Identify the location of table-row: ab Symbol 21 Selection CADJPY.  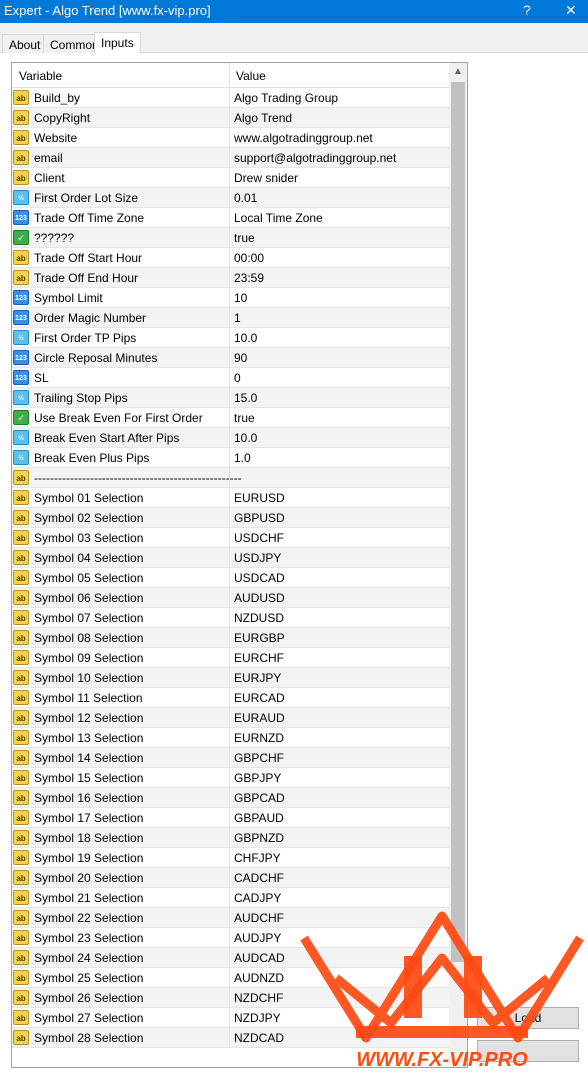
(230, 898).